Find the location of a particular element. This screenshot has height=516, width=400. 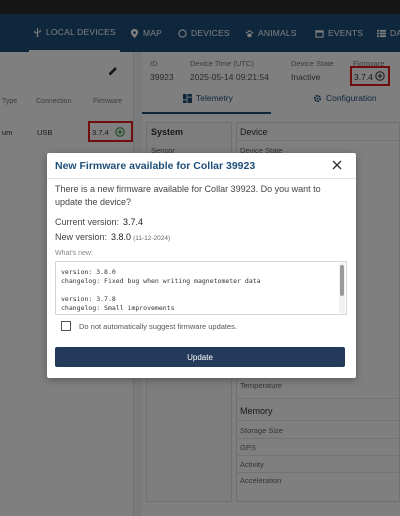

new-version-value: 3.8.0 is located at coordinates (121, 237).